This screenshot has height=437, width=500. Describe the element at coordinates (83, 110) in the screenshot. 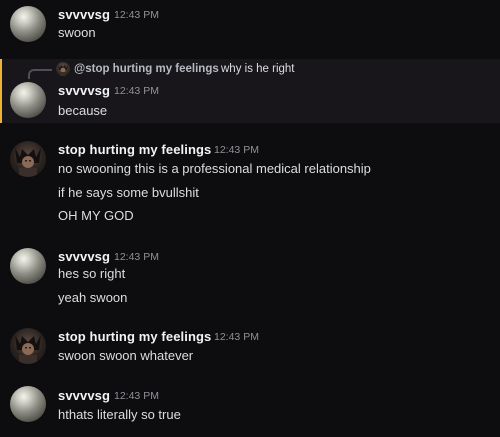

I see `message-text: because` at that location.